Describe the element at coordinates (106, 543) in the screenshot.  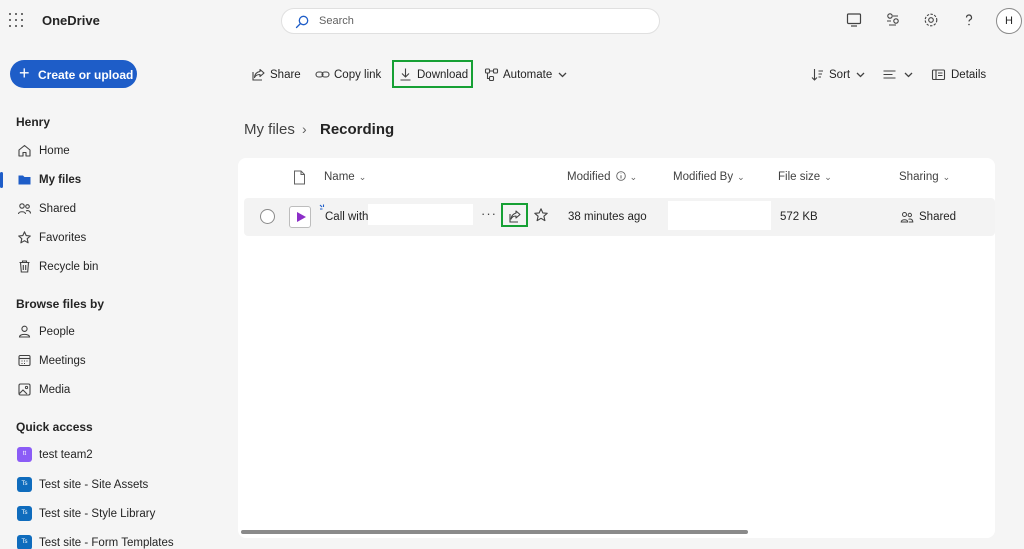
I see `quick-access-label: Test site - Form Templates` at that location.